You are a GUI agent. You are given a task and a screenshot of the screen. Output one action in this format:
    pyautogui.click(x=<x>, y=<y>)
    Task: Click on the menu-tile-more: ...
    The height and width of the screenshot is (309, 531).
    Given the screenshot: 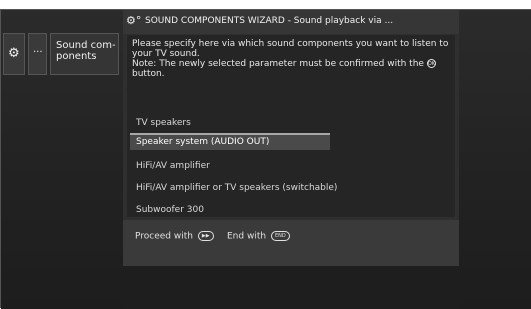 What is the action you would take?
    pyautogui.click(x=37, y=54)
    